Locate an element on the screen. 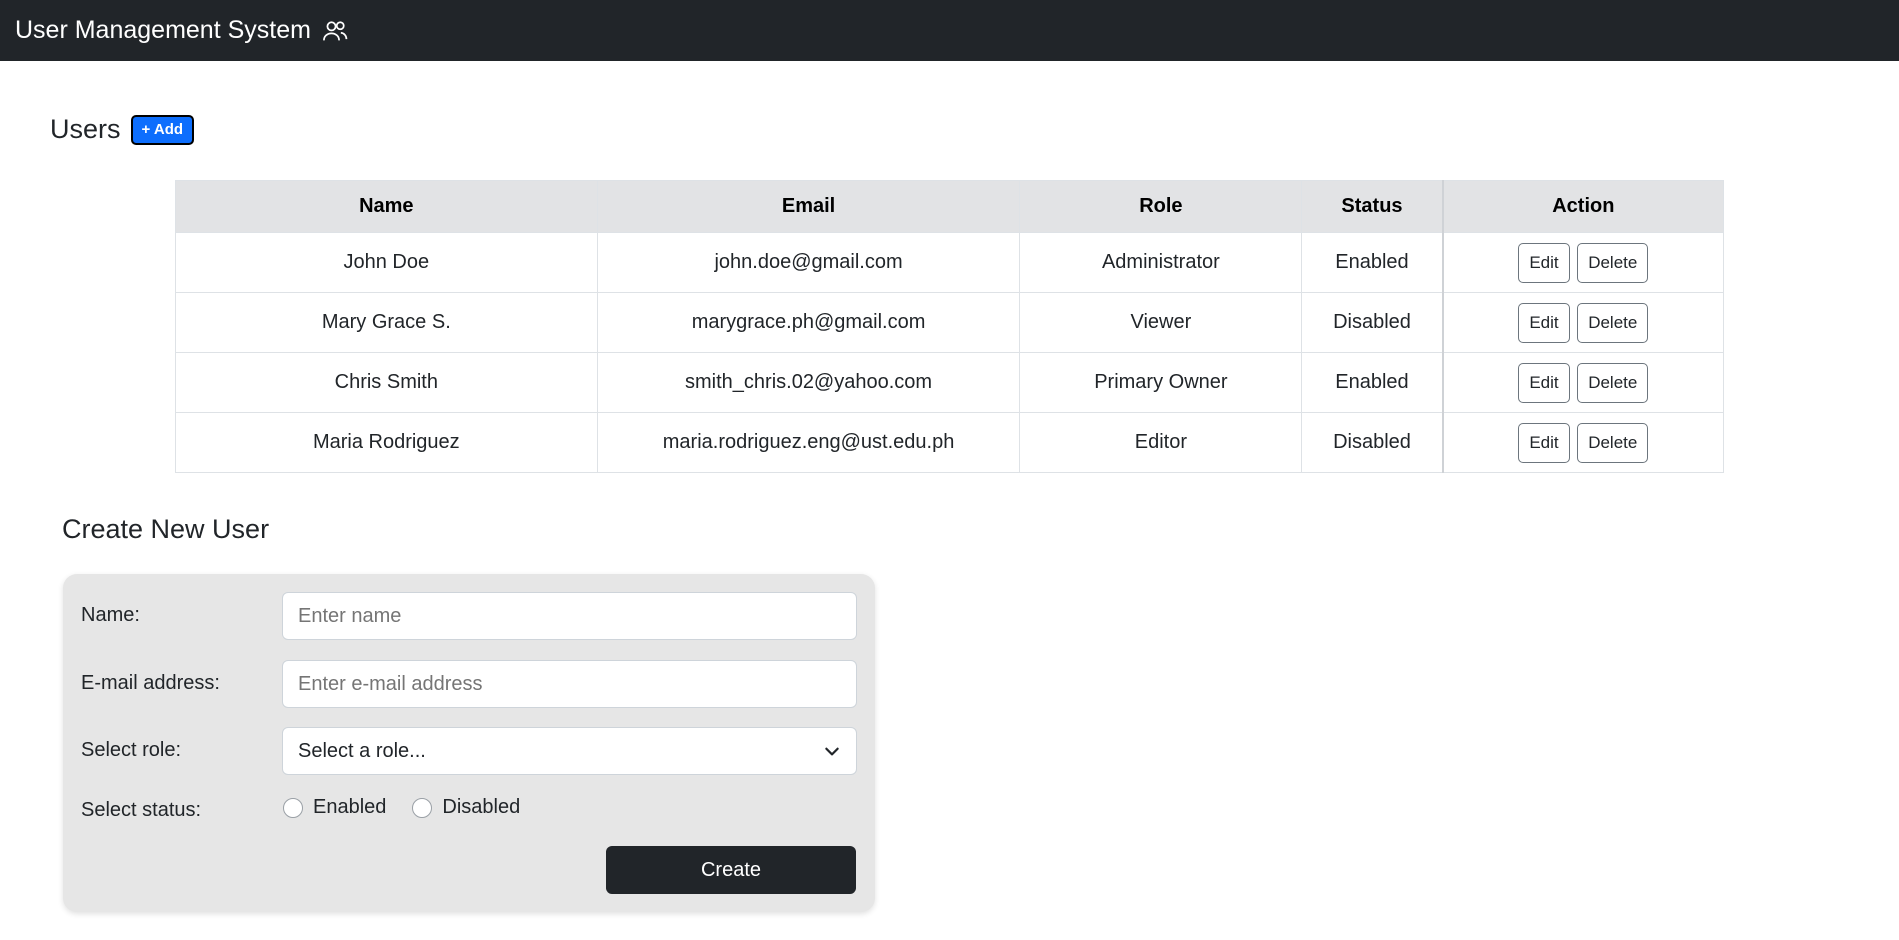 This screenshot has height=940, width=1899. email-label: E-mail address: is located at coordinates (150, 683).